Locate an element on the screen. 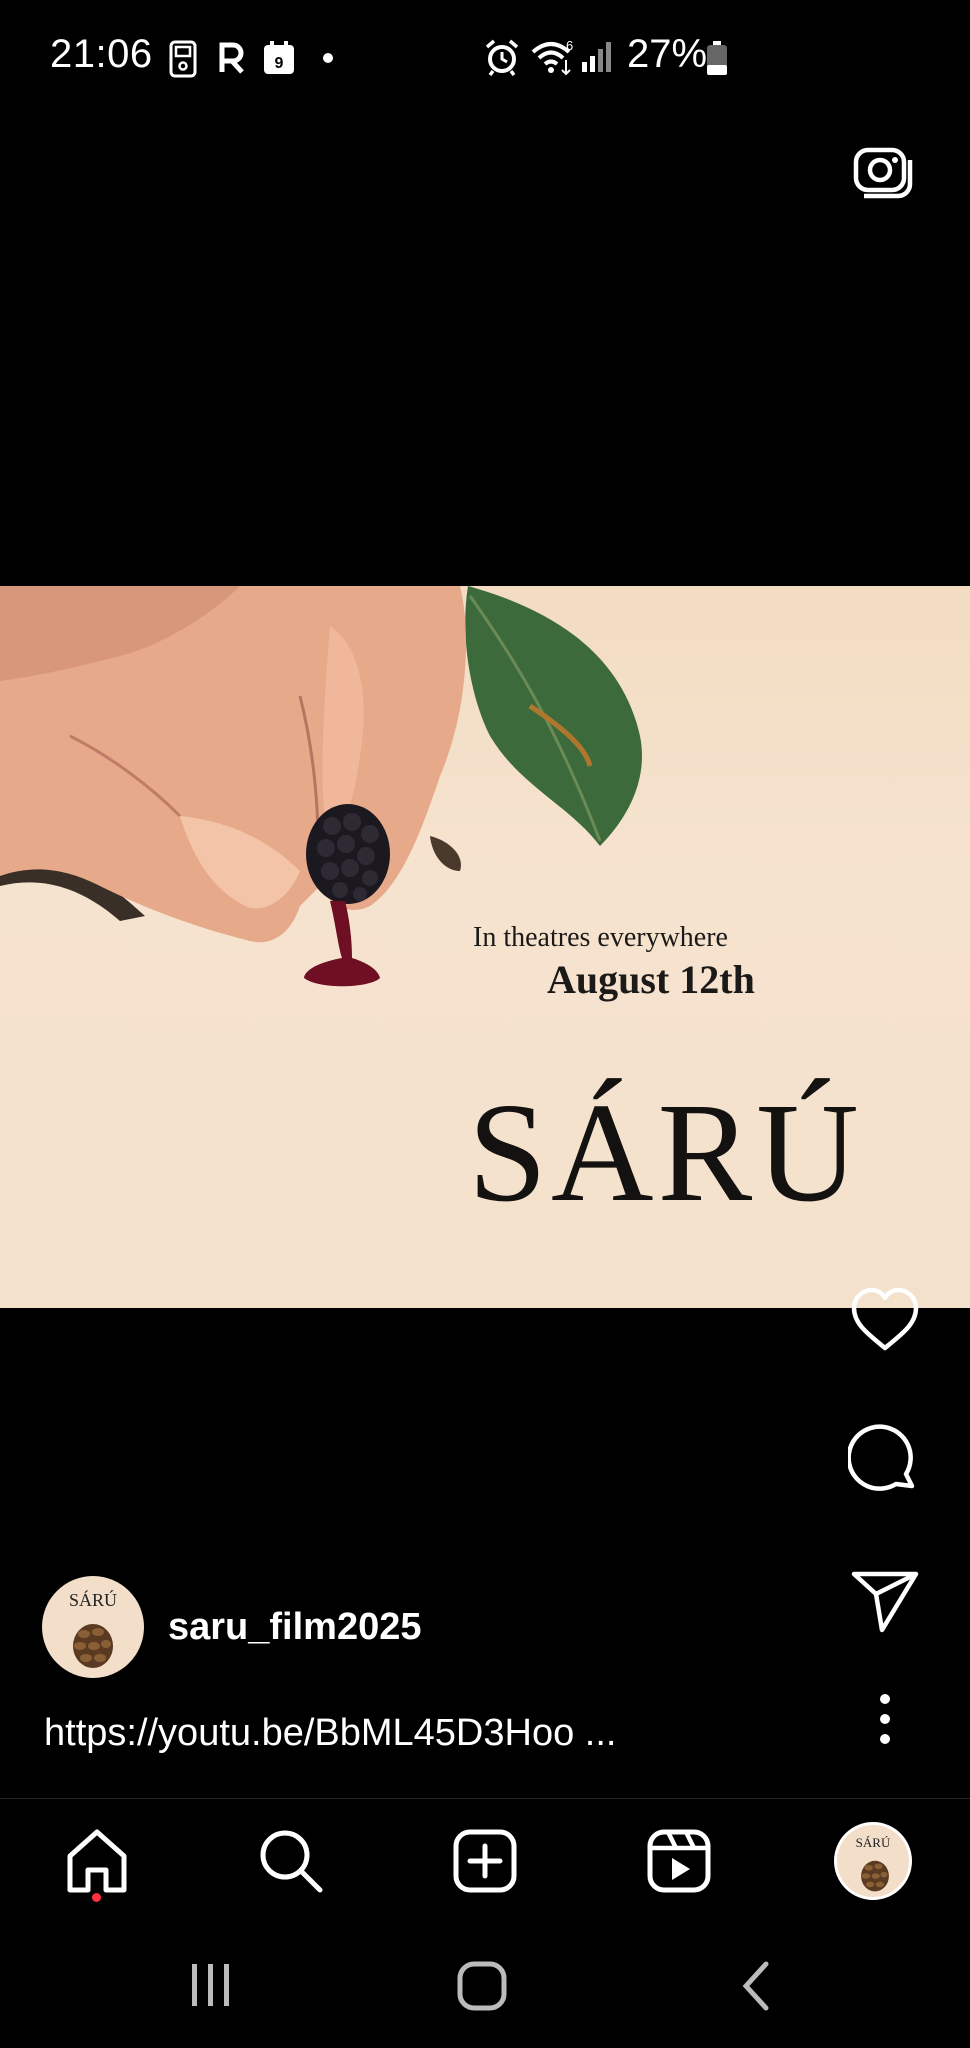 Image resolution: width=970 pixels, height=2048 pixels. status-bar: 21:06 9 6 27% is located at coordinates (485, 59).